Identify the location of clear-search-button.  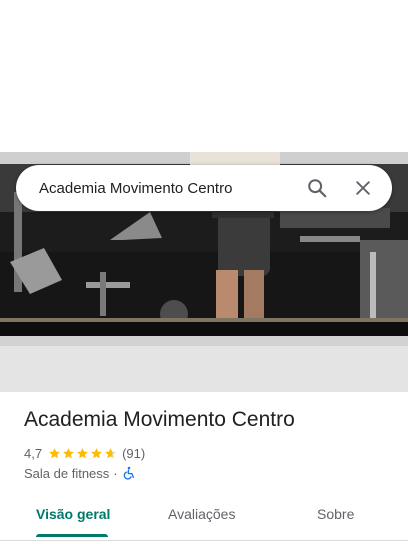
(363, 188).